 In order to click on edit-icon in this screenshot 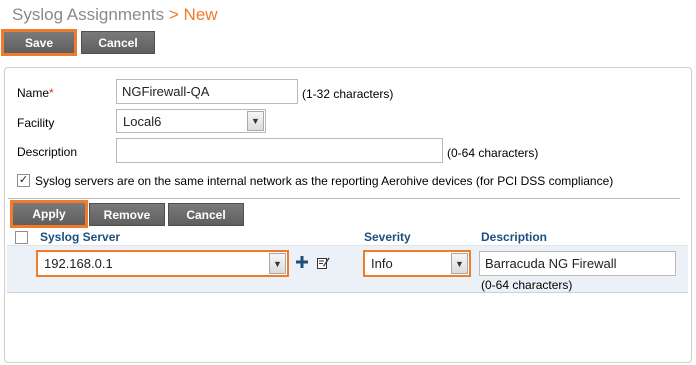, I will do `click(323, 262)`.